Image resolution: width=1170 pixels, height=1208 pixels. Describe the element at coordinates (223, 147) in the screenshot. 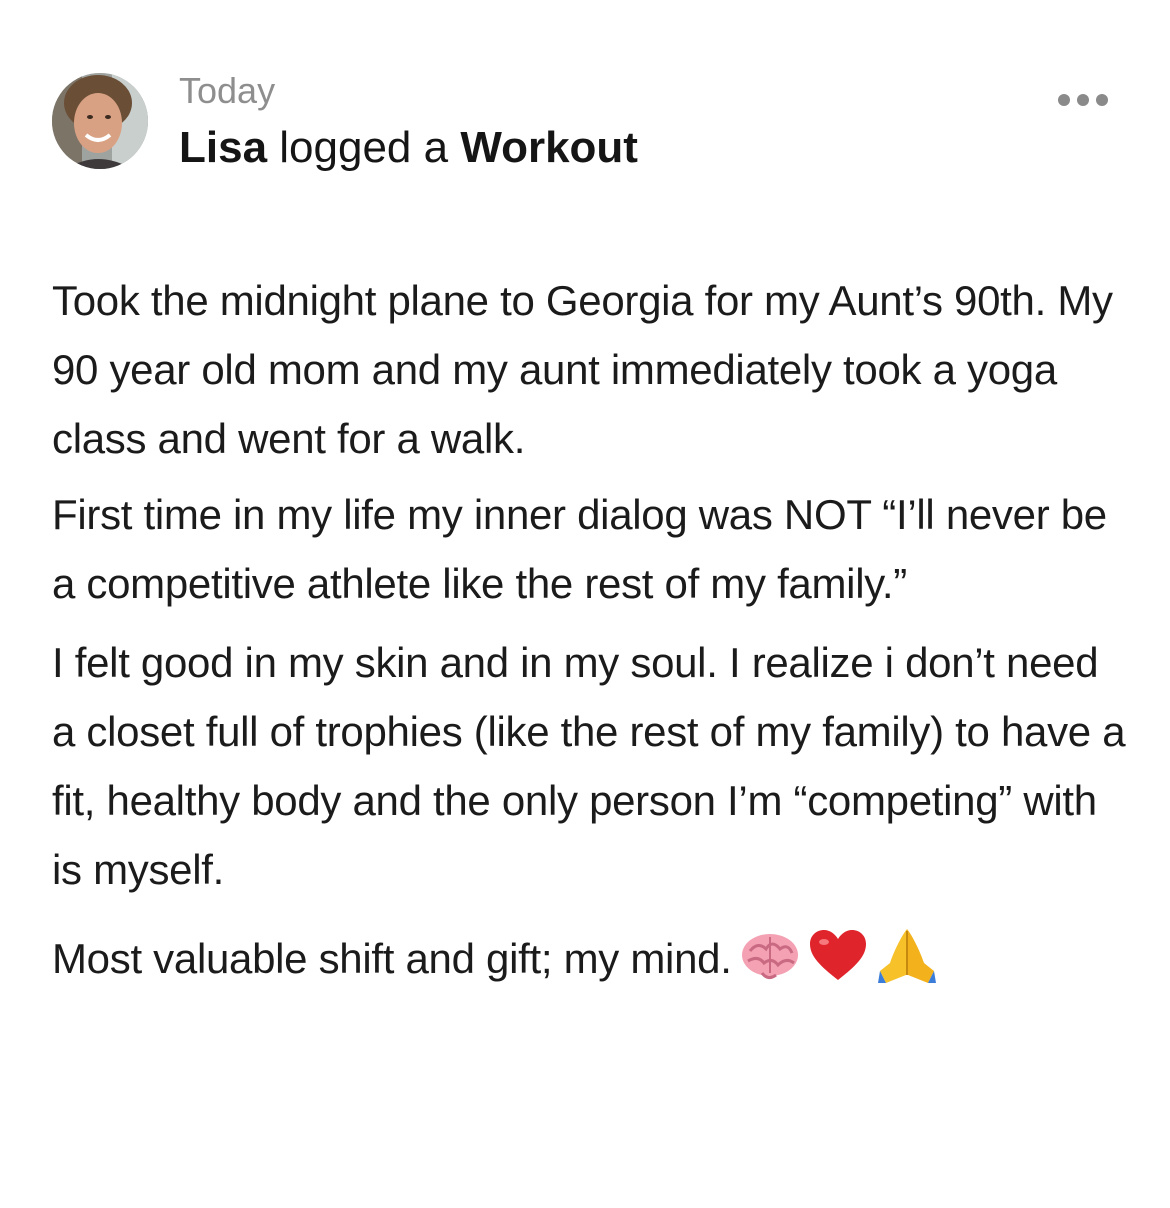

I see `author-name: Lisa` at that location.